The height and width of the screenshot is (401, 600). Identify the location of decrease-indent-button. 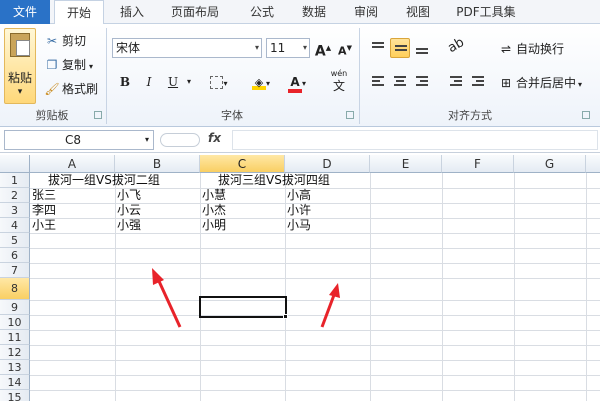
(456, 82).